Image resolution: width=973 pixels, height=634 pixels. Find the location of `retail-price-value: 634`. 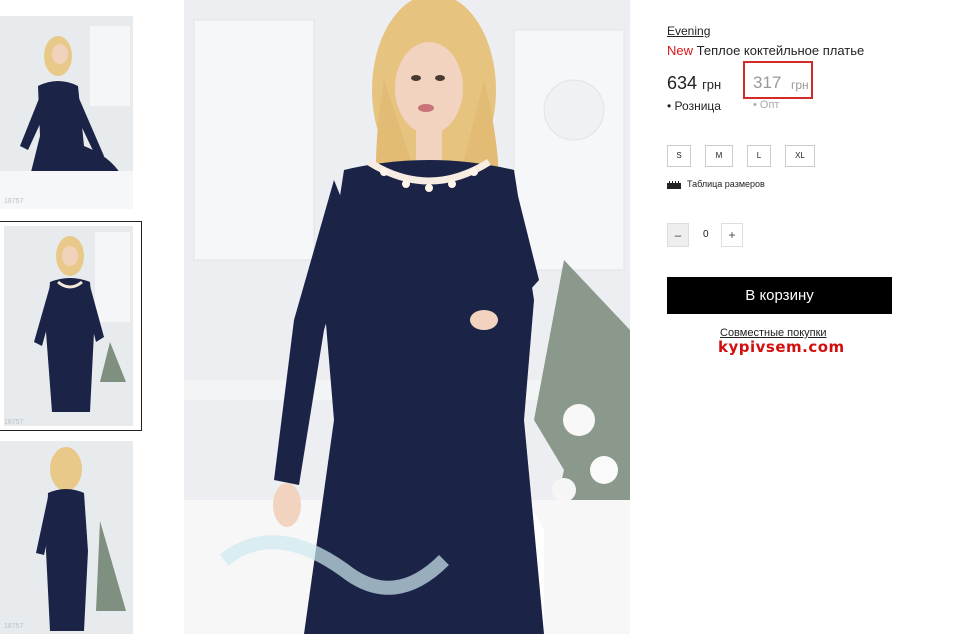

retail-price-value: 634 is located at coordinates (682, 83).